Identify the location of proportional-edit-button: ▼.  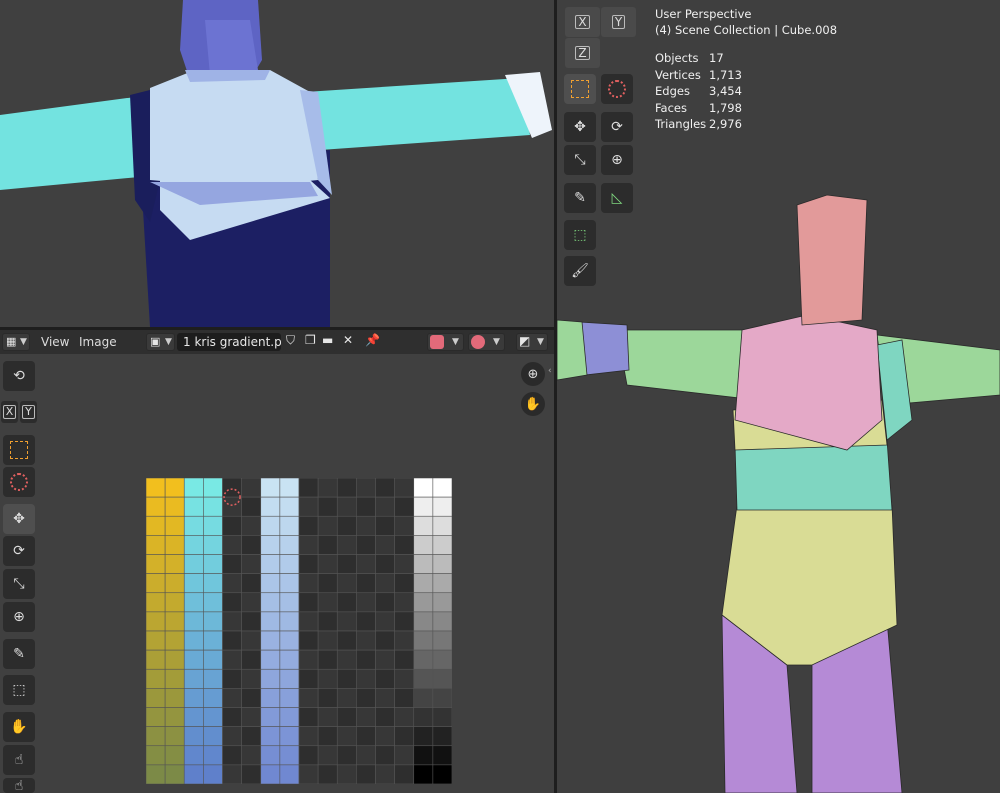
(486, 342).